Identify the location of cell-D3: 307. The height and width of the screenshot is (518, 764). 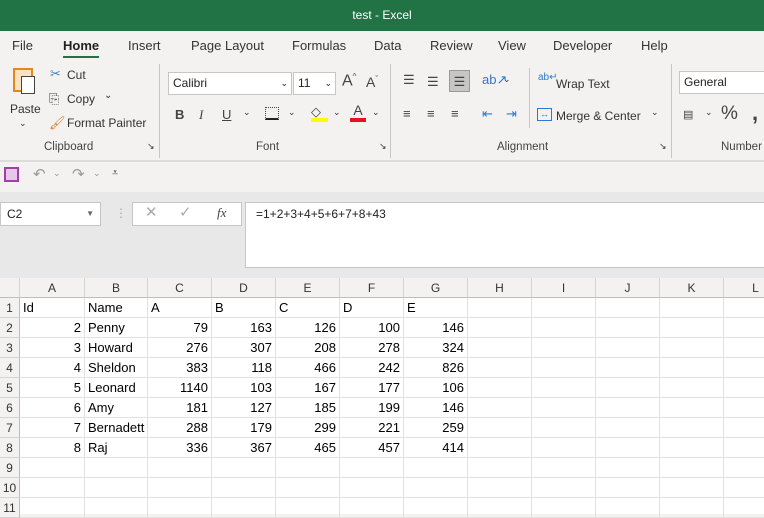
(244, 348).